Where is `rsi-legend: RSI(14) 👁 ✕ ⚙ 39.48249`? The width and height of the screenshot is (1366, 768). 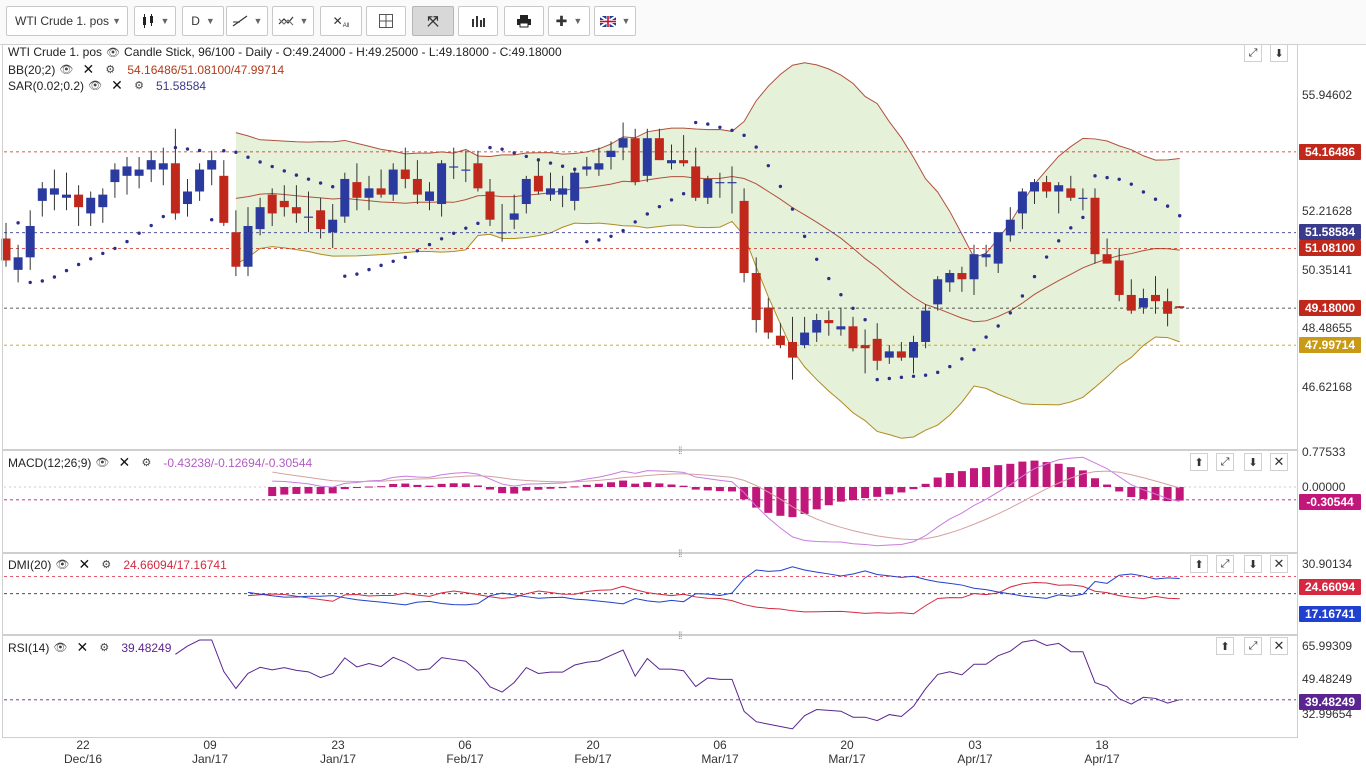
rsi-legend: RSI(14) 👁 ✕ ⚙ 39.48249 is located at coordinates (89, 647).